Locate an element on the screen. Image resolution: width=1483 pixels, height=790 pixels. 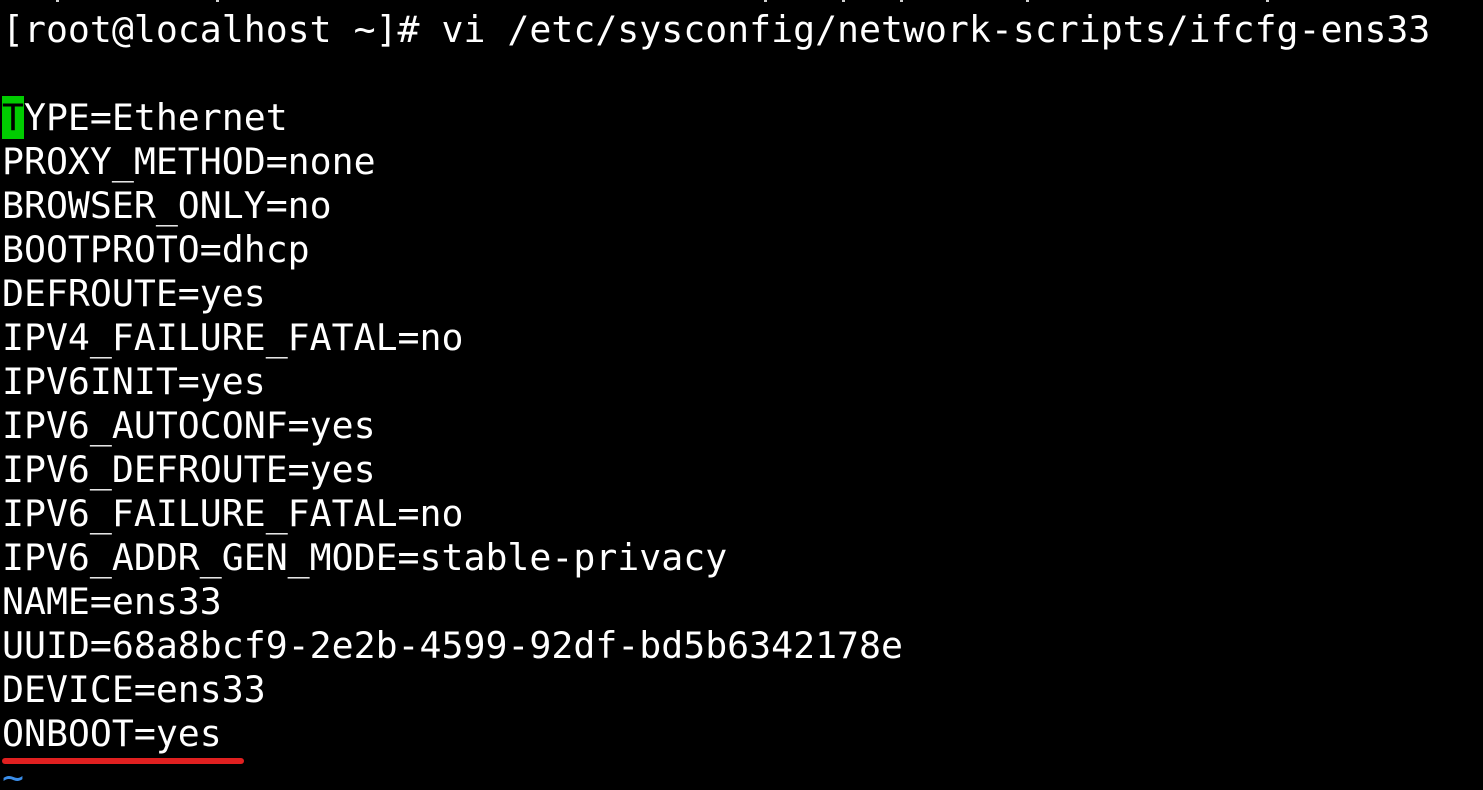
red-underline-annotation is located at coordinates (123, 761).